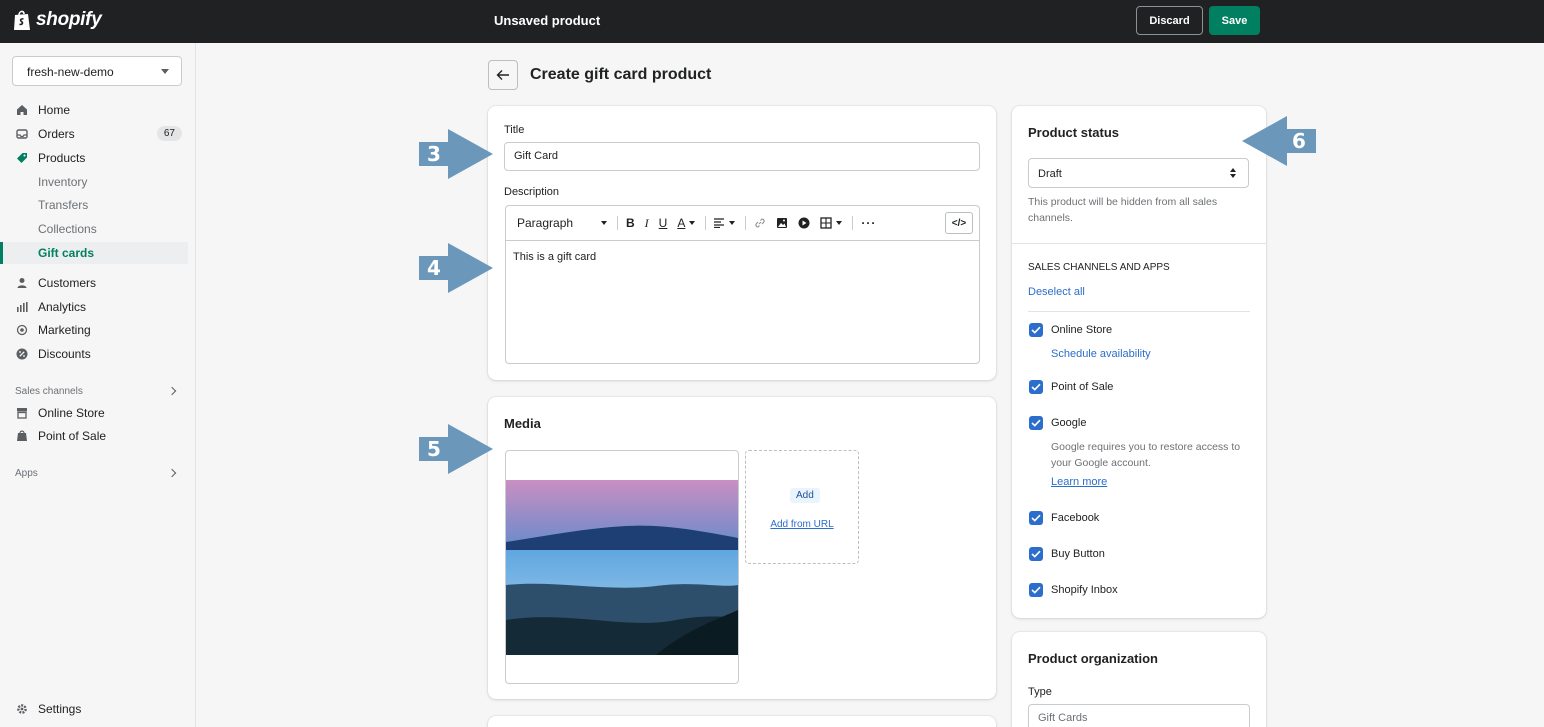 Image resolution: width=1544 pixels, height=727 pixels. What do you see at coordinates (62, 158) in the screenshot?
I see `sidebar-item-label: Products` at bounding box center [62, 158].